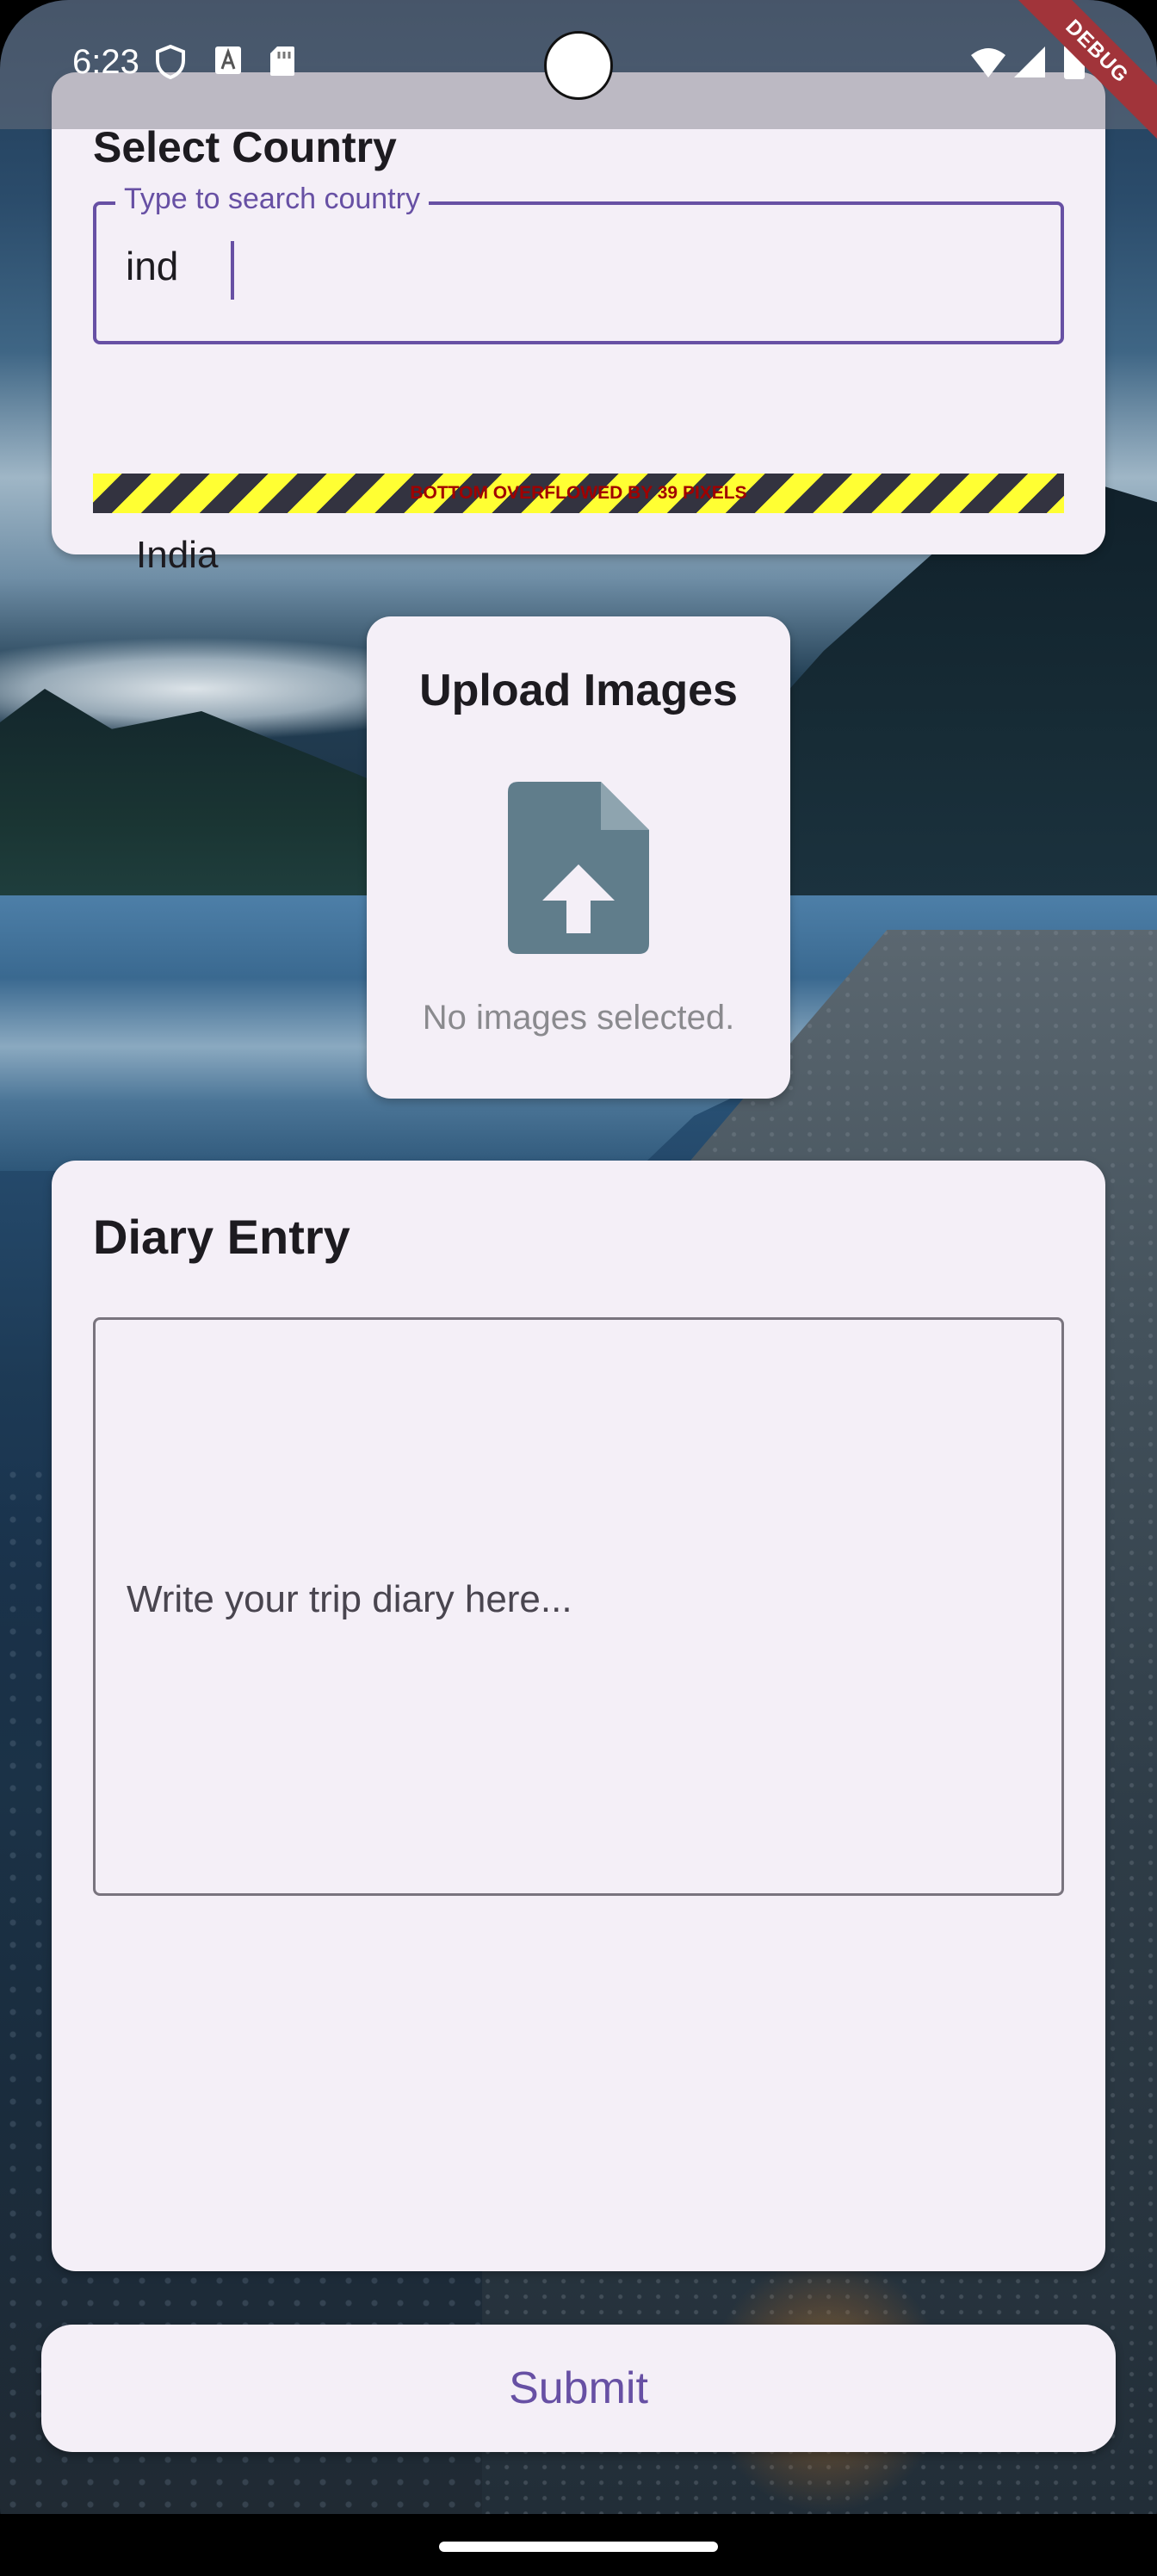 This screenshot has height=2576, width=1157. Describe the element at coordinates (228, 60) in the screenshot. I see `font-icon` at that location.